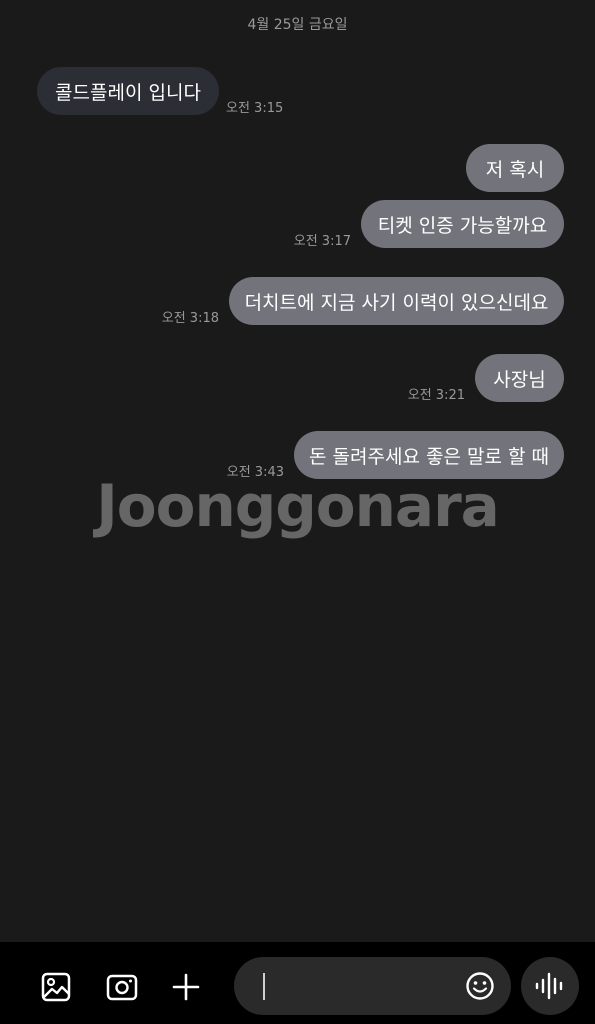 The height and width of the screenshot is (1024, 595). I want to click on message-time: 오전 3:17, so click(322, 241).